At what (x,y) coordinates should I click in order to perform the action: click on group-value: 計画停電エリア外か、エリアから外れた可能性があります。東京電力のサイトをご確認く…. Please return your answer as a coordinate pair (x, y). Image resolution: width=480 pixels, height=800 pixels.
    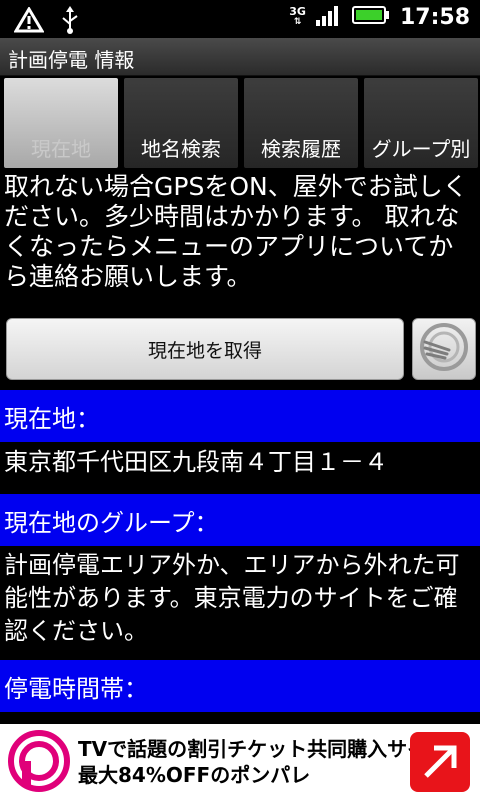
    Looking at the image, I should click on (232, 598).